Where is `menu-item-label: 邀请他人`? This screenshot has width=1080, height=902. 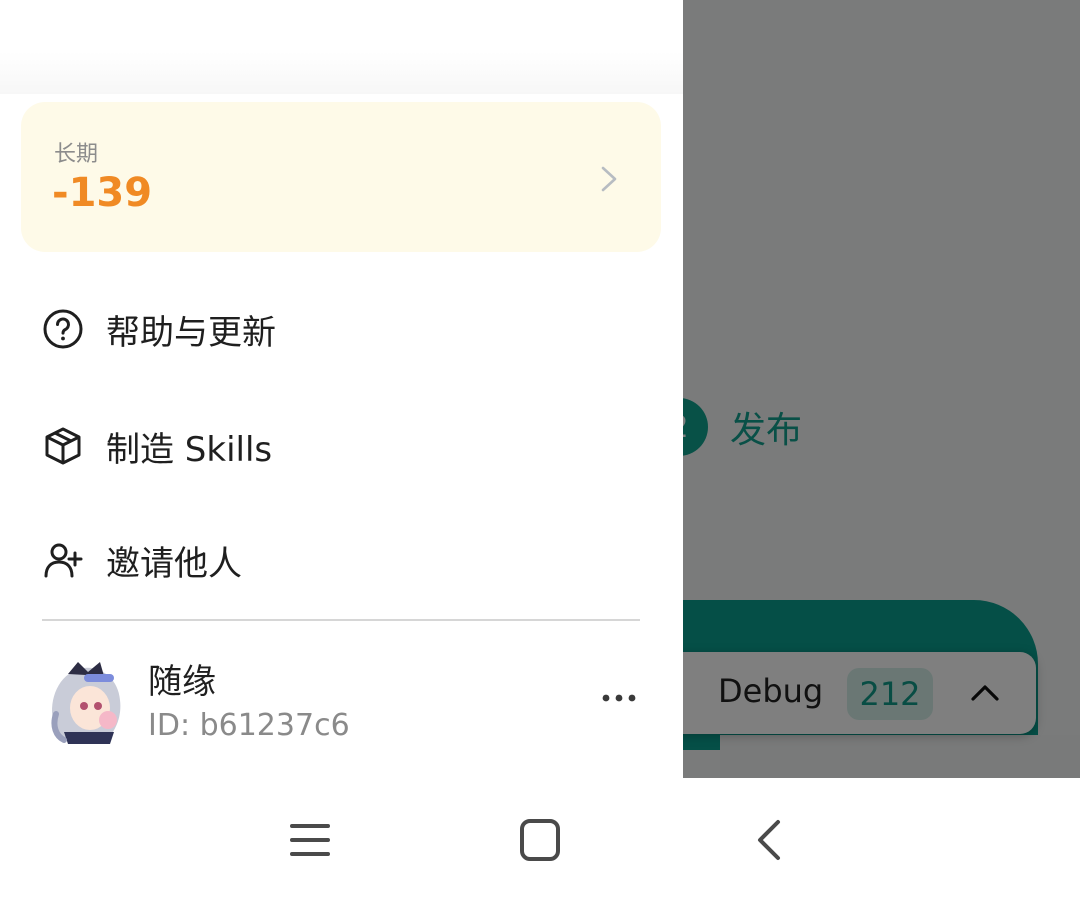 menu-item-label: 邀请他人 is located at coordinates (174, 563).